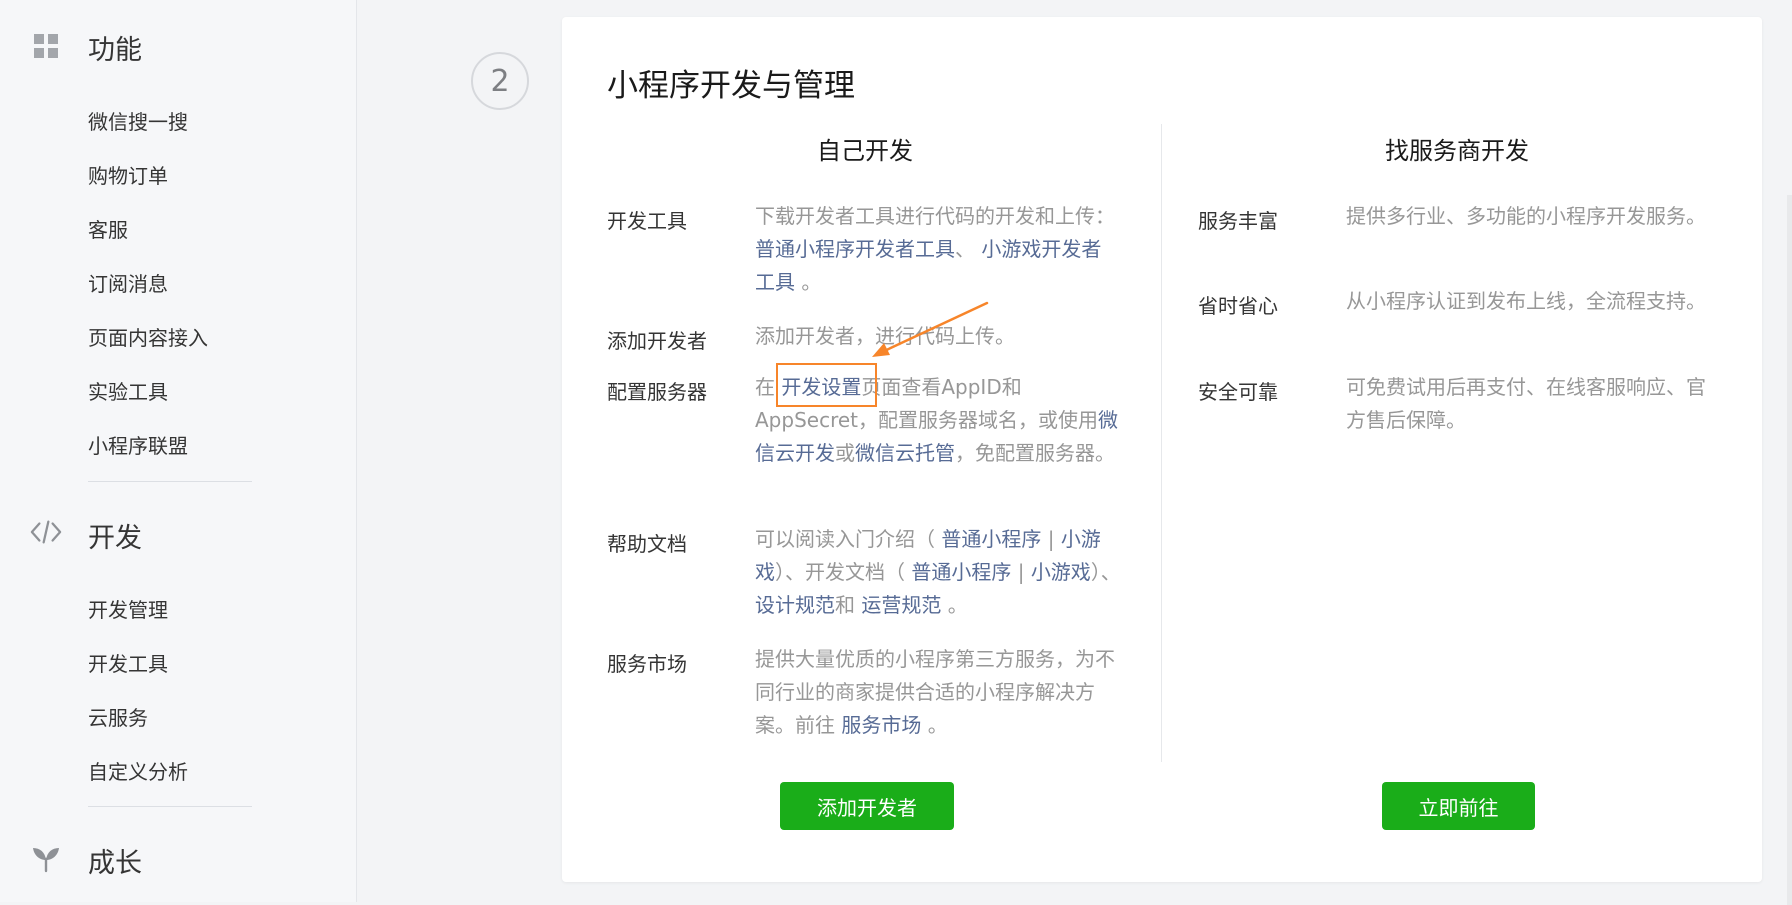  Describe the element at coordinates (128, 608) in the screenshot. I see `sidebar-item-dev-management: 开发管理` at that location.